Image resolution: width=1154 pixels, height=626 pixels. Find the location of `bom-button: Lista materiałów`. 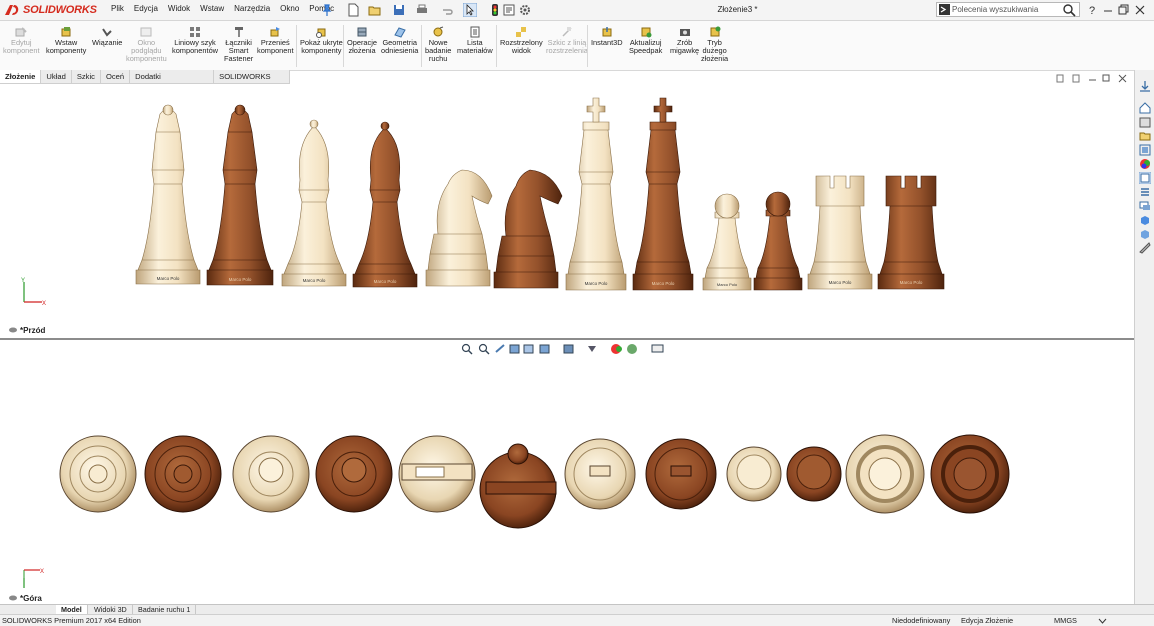

bom-button: Lista materiałów is located at coordinates (475, 39).